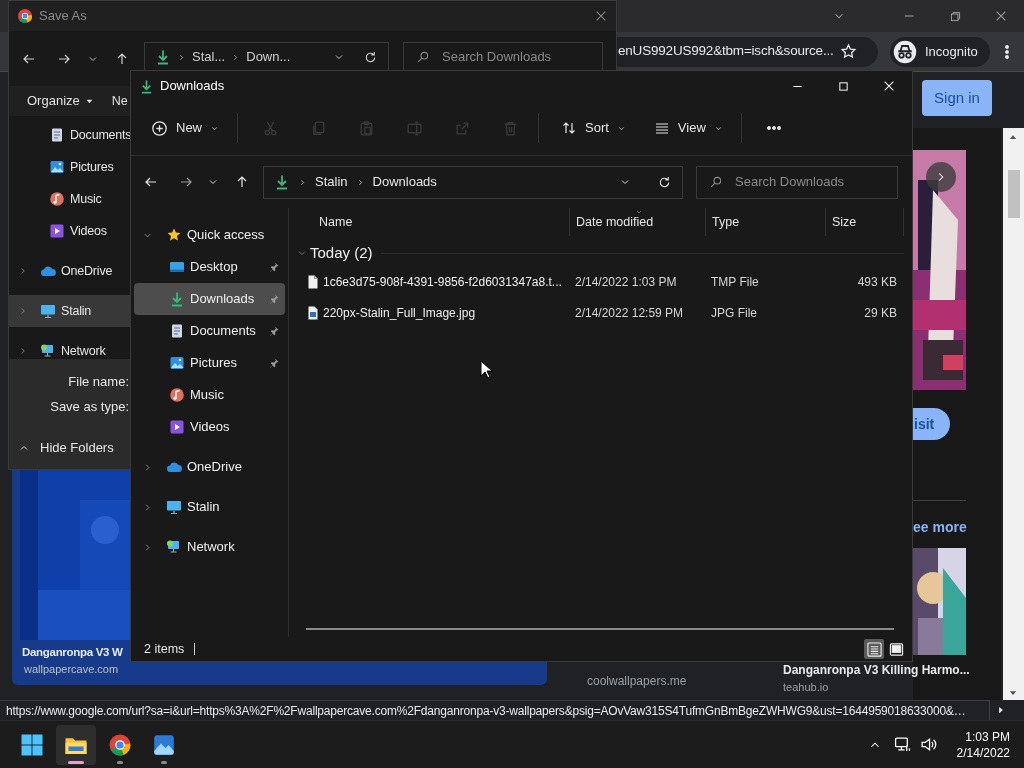 The height and width of the screenshot is (768, 1024). What do you see at coordinates (71, 669) in the screenshot?
I see `result-source: wallpapercave.com` at bounding box center [71, 669].